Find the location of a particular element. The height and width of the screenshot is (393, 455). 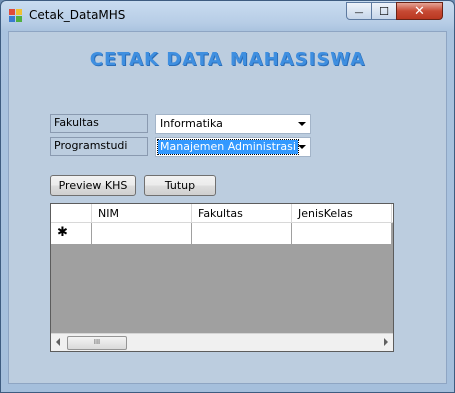

fakultas-label: Fakultas is located at coordinates (99, 123).